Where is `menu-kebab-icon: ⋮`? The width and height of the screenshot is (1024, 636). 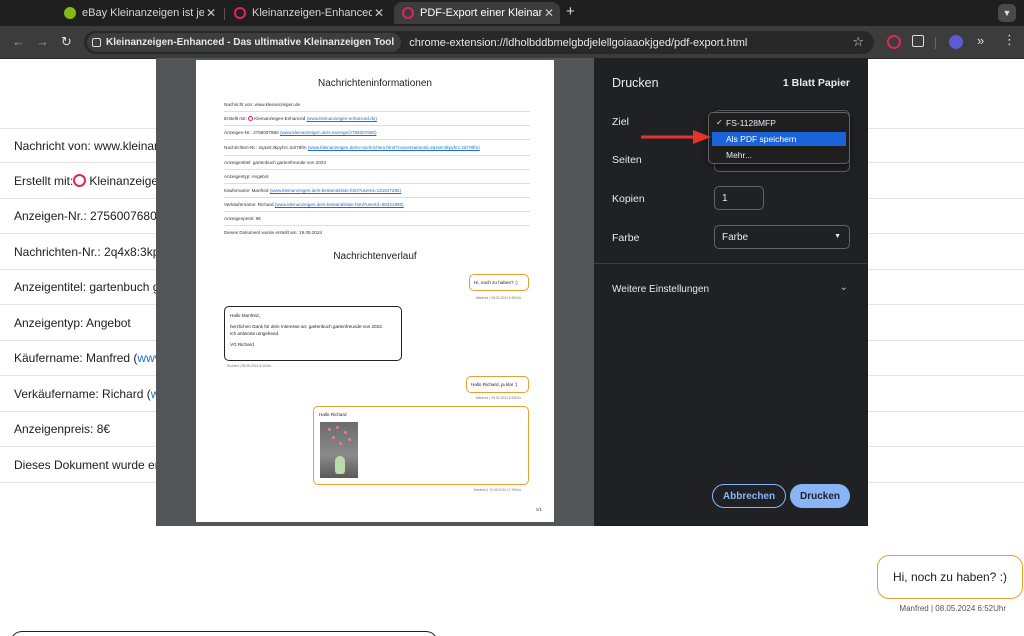
menu-kebab-icon: ⋮ is located at coordinates (1009, 40).